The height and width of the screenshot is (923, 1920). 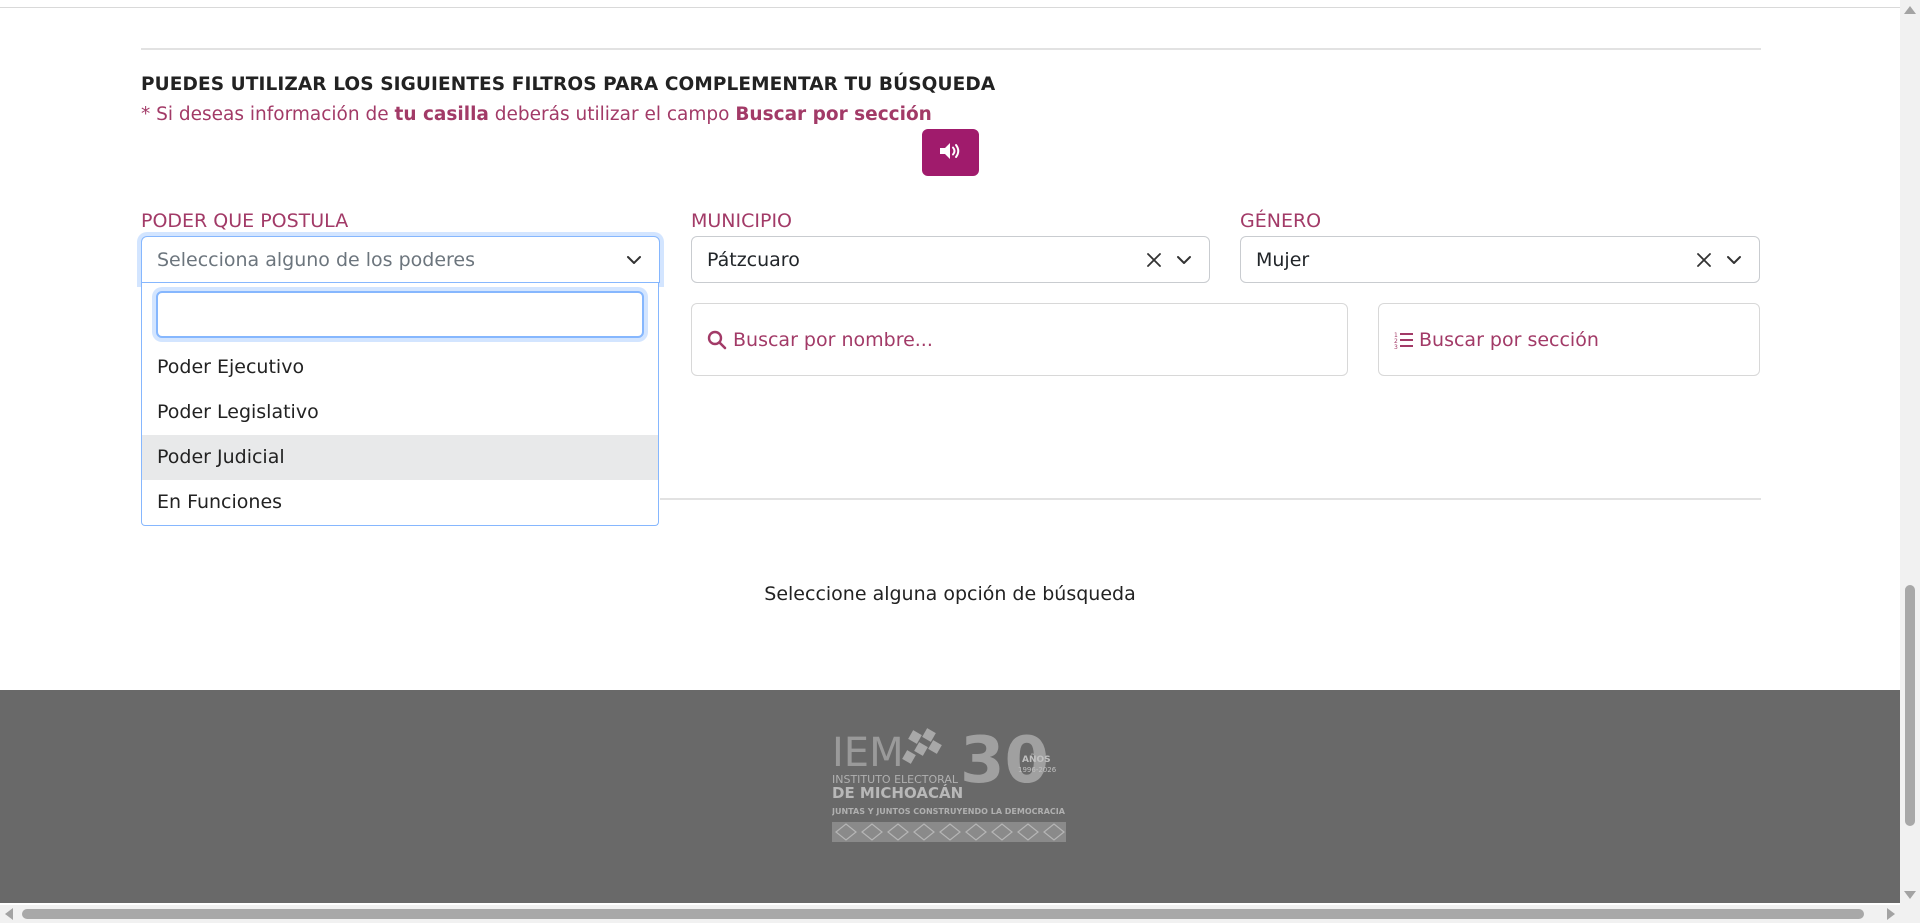 I want to click on scroll-up-arrow-icon, so click(x=1910, y=10).